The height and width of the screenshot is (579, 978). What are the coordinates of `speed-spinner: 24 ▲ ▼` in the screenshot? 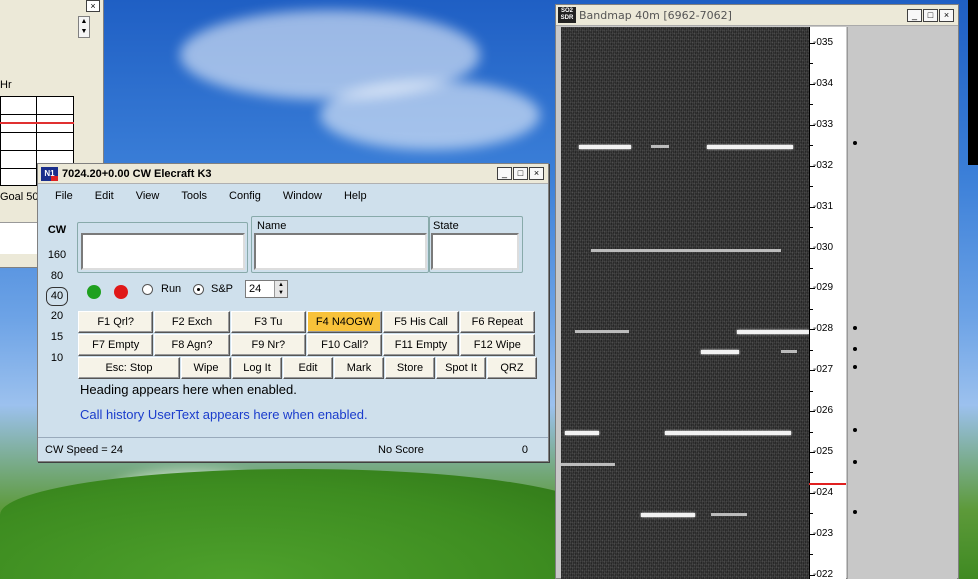 It's located at (266, 289).